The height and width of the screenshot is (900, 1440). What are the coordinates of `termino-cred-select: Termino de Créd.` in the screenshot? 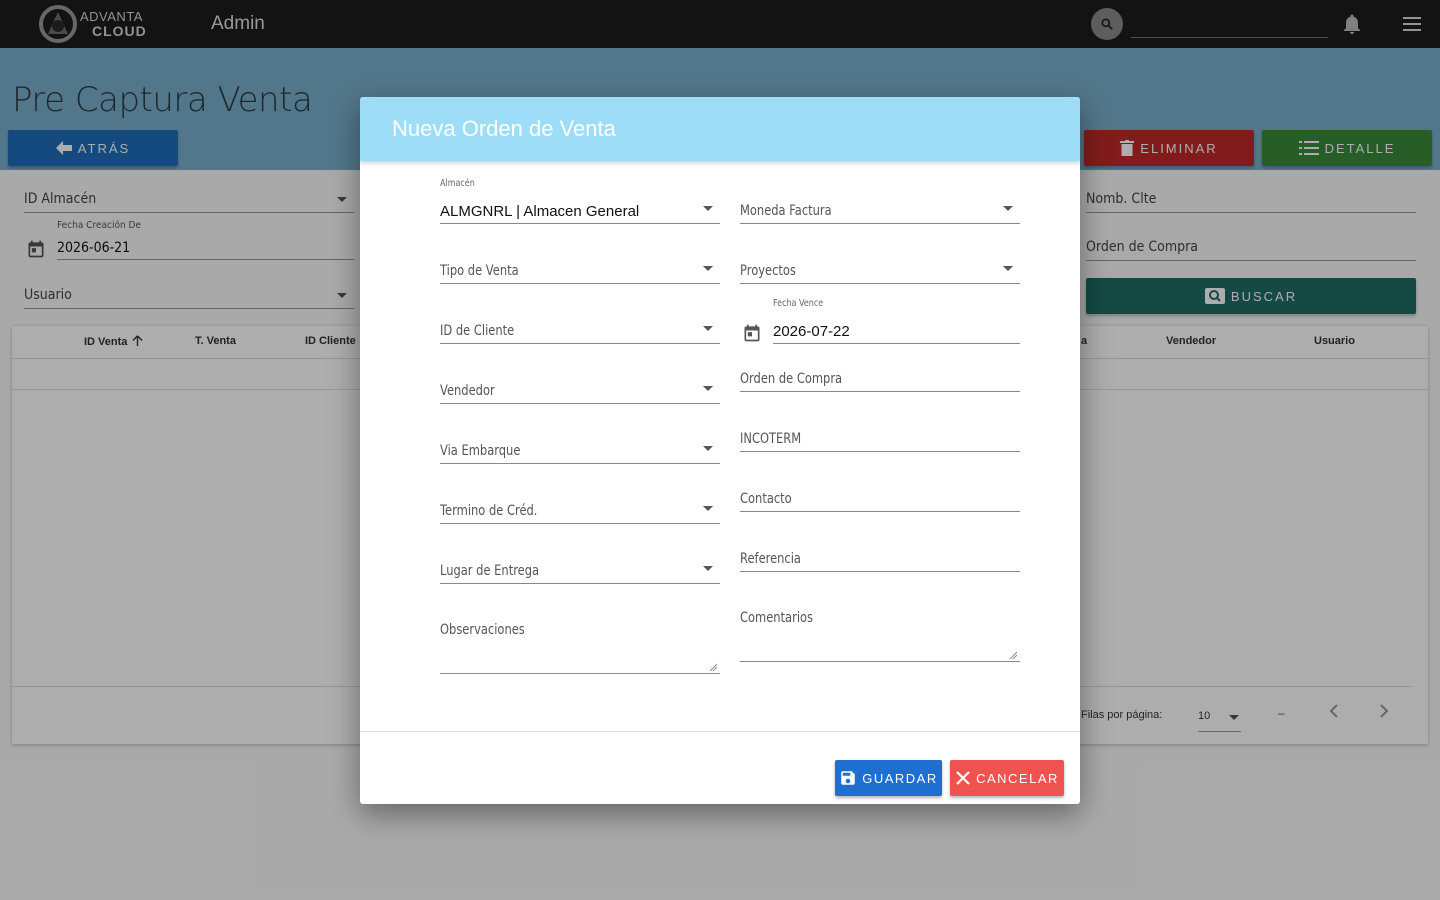 It's located at (580, 510).